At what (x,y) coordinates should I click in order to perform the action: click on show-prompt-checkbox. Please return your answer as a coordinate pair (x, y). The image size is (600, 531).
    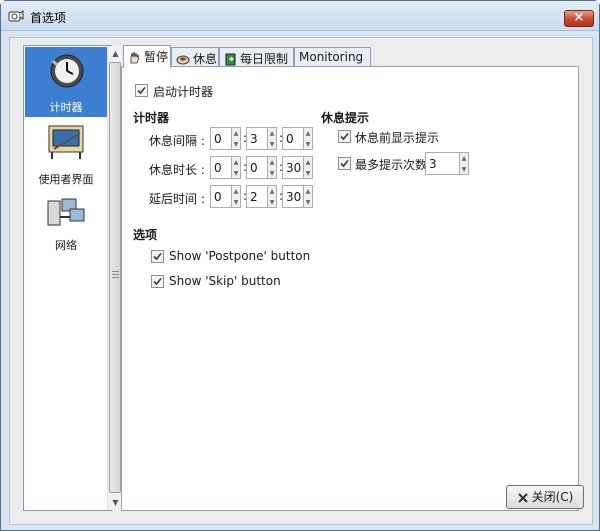
    Looking at the image, I should click on (344, 136).